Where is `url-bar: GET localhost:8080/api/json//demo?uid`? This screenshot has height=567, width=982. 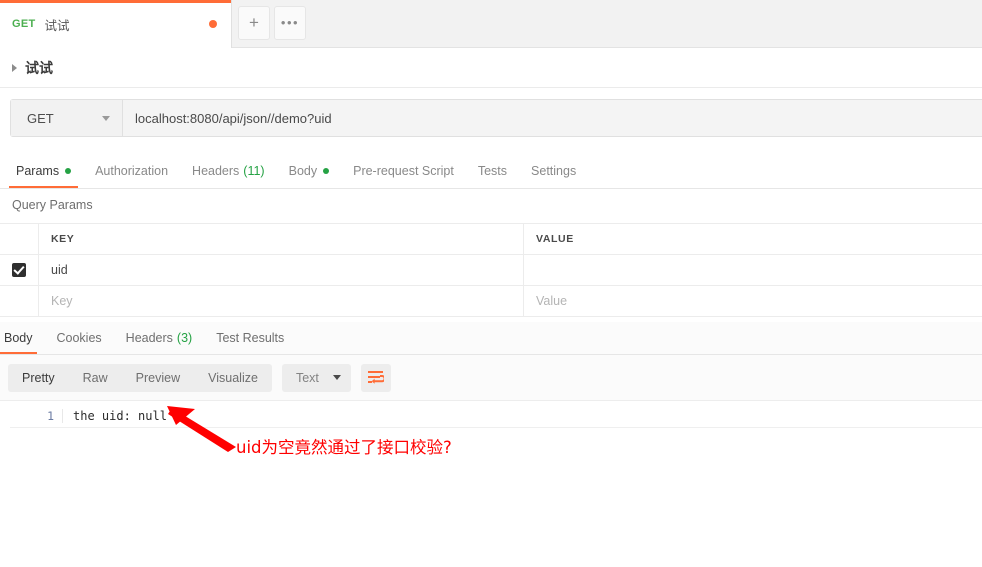 url-bar: GET localhost:8080/api/json//demo?uid is located at coordinates (496, 118).